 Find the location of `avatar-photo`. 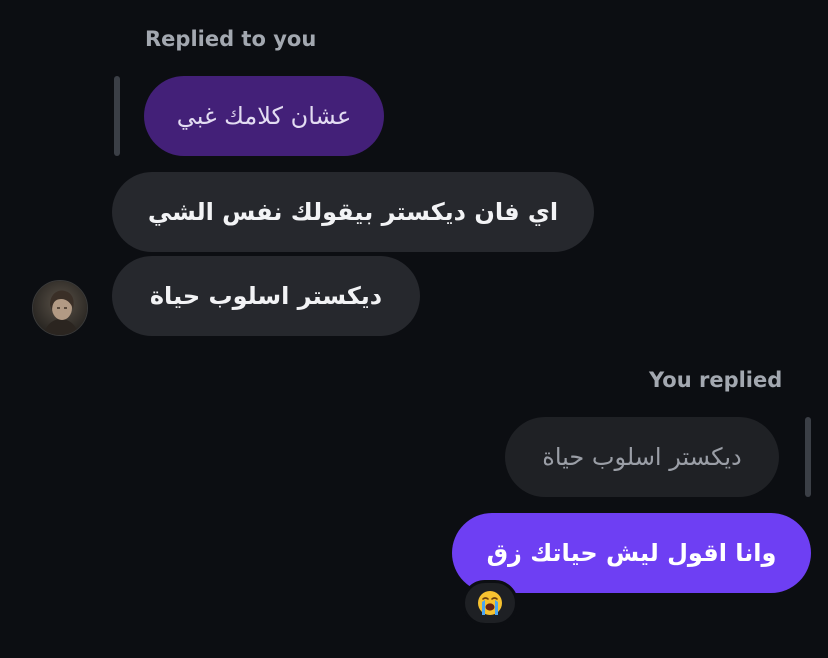

avatar-photo is located at coordinates (60, 308).